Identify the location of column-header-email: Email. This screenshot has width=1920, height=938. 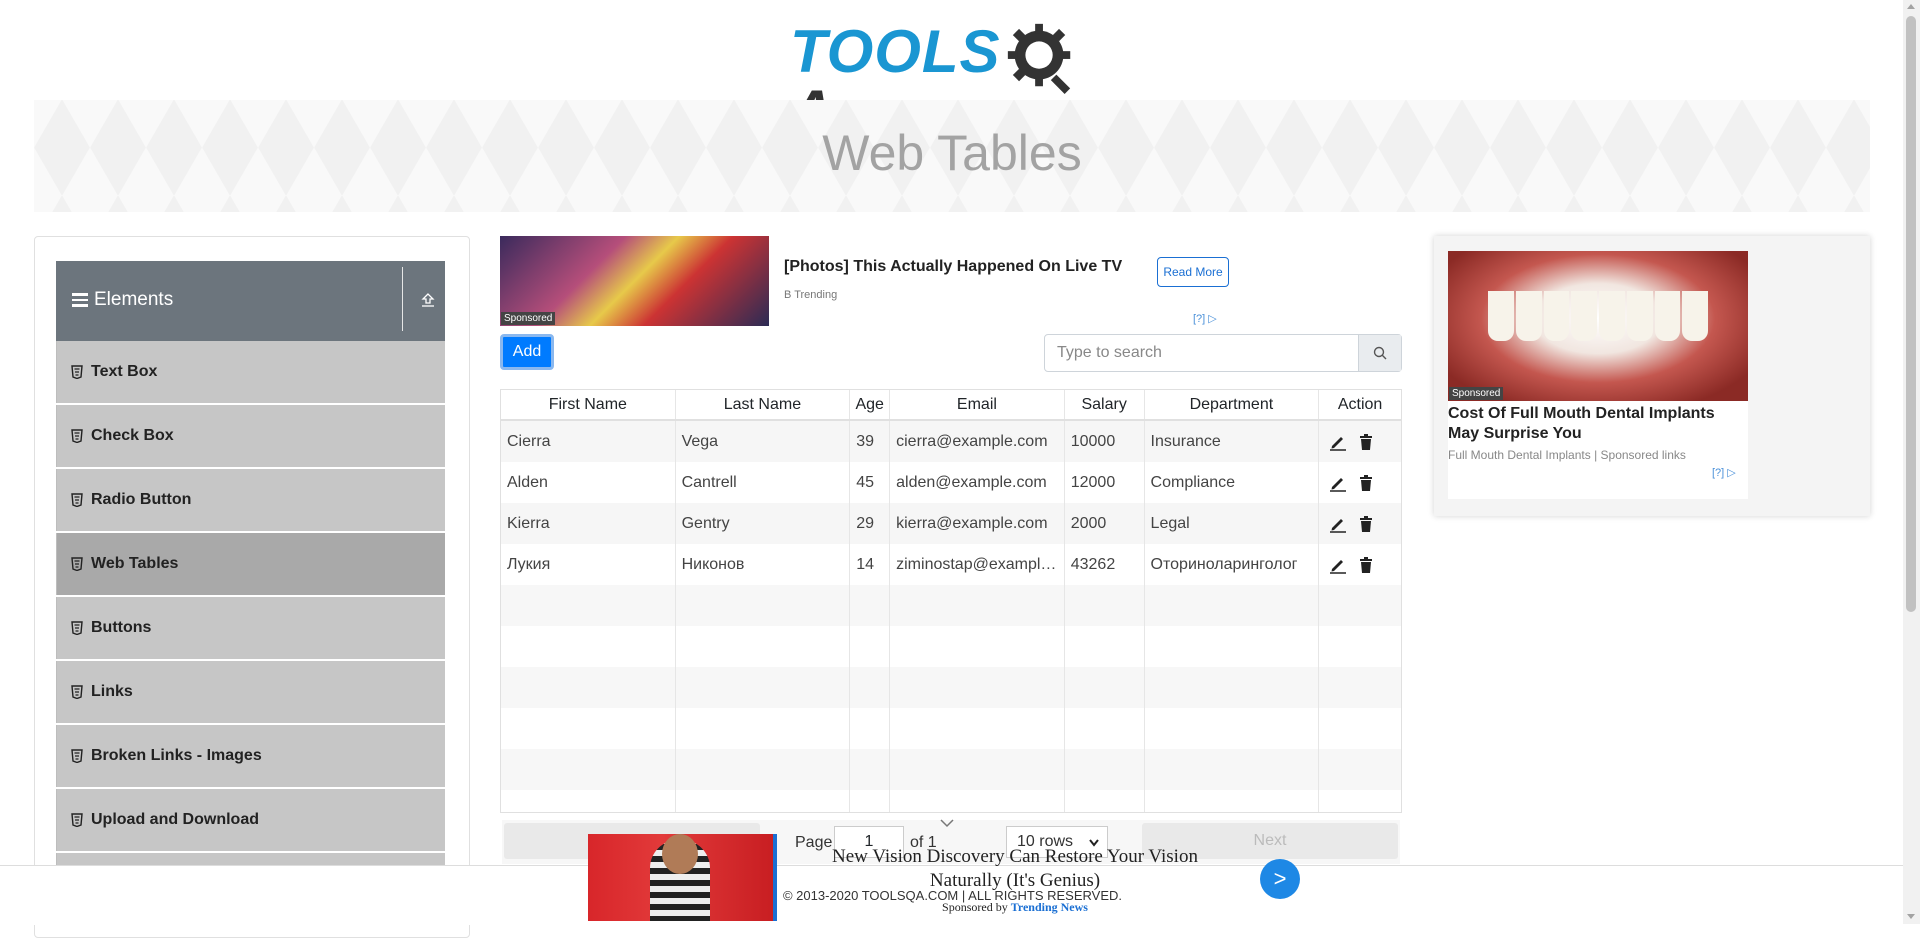
(977, 404).